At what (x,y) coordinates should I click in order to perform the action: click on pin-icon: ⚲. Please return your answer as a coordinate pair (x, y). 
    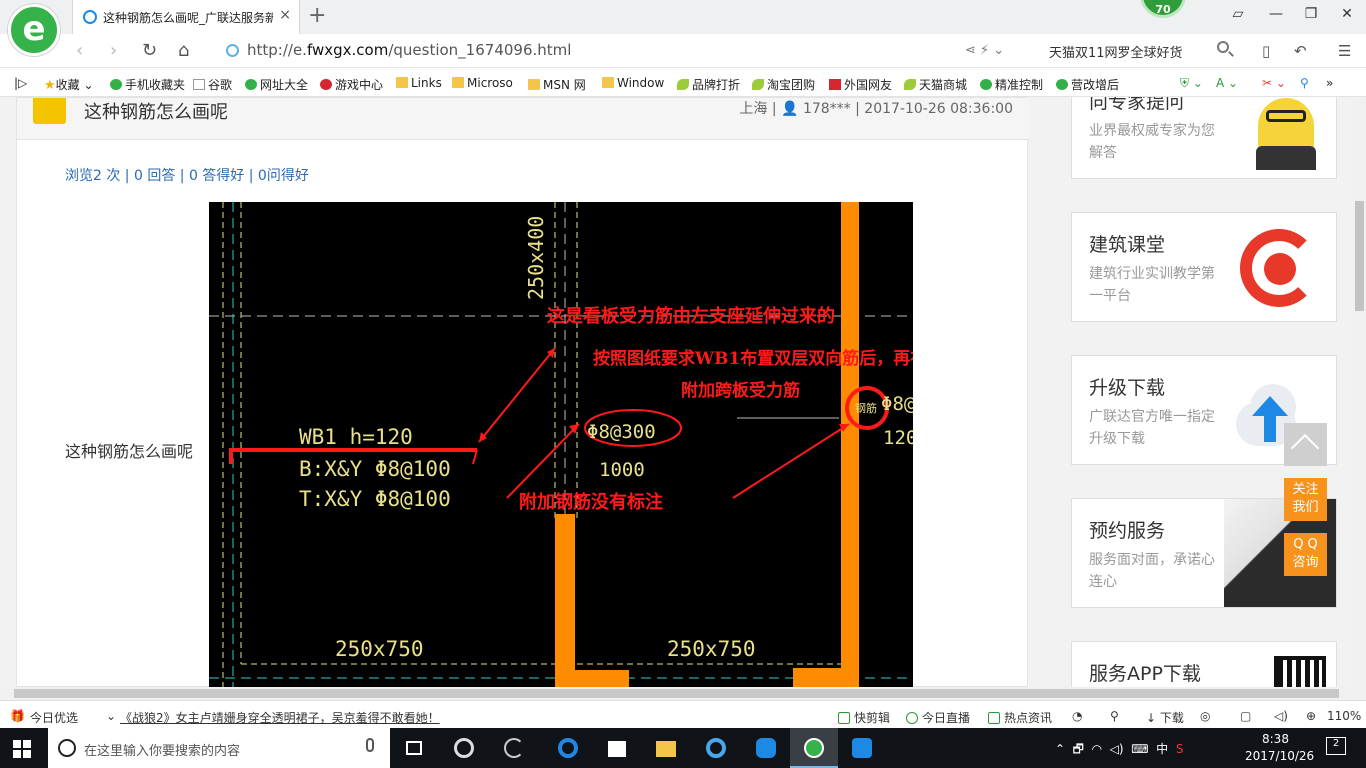
    Looking at the image, I should click on (1114, 716).